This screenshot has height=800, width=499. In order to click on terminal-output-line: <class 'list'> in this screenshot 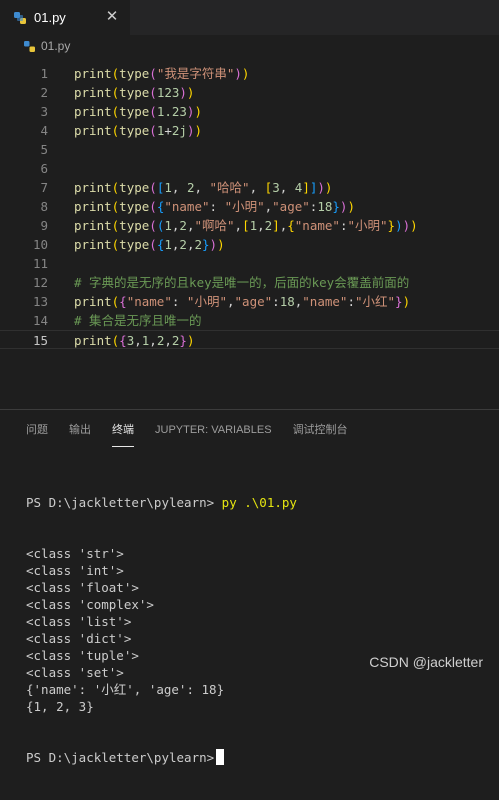, I will do `click(79, 621)`.